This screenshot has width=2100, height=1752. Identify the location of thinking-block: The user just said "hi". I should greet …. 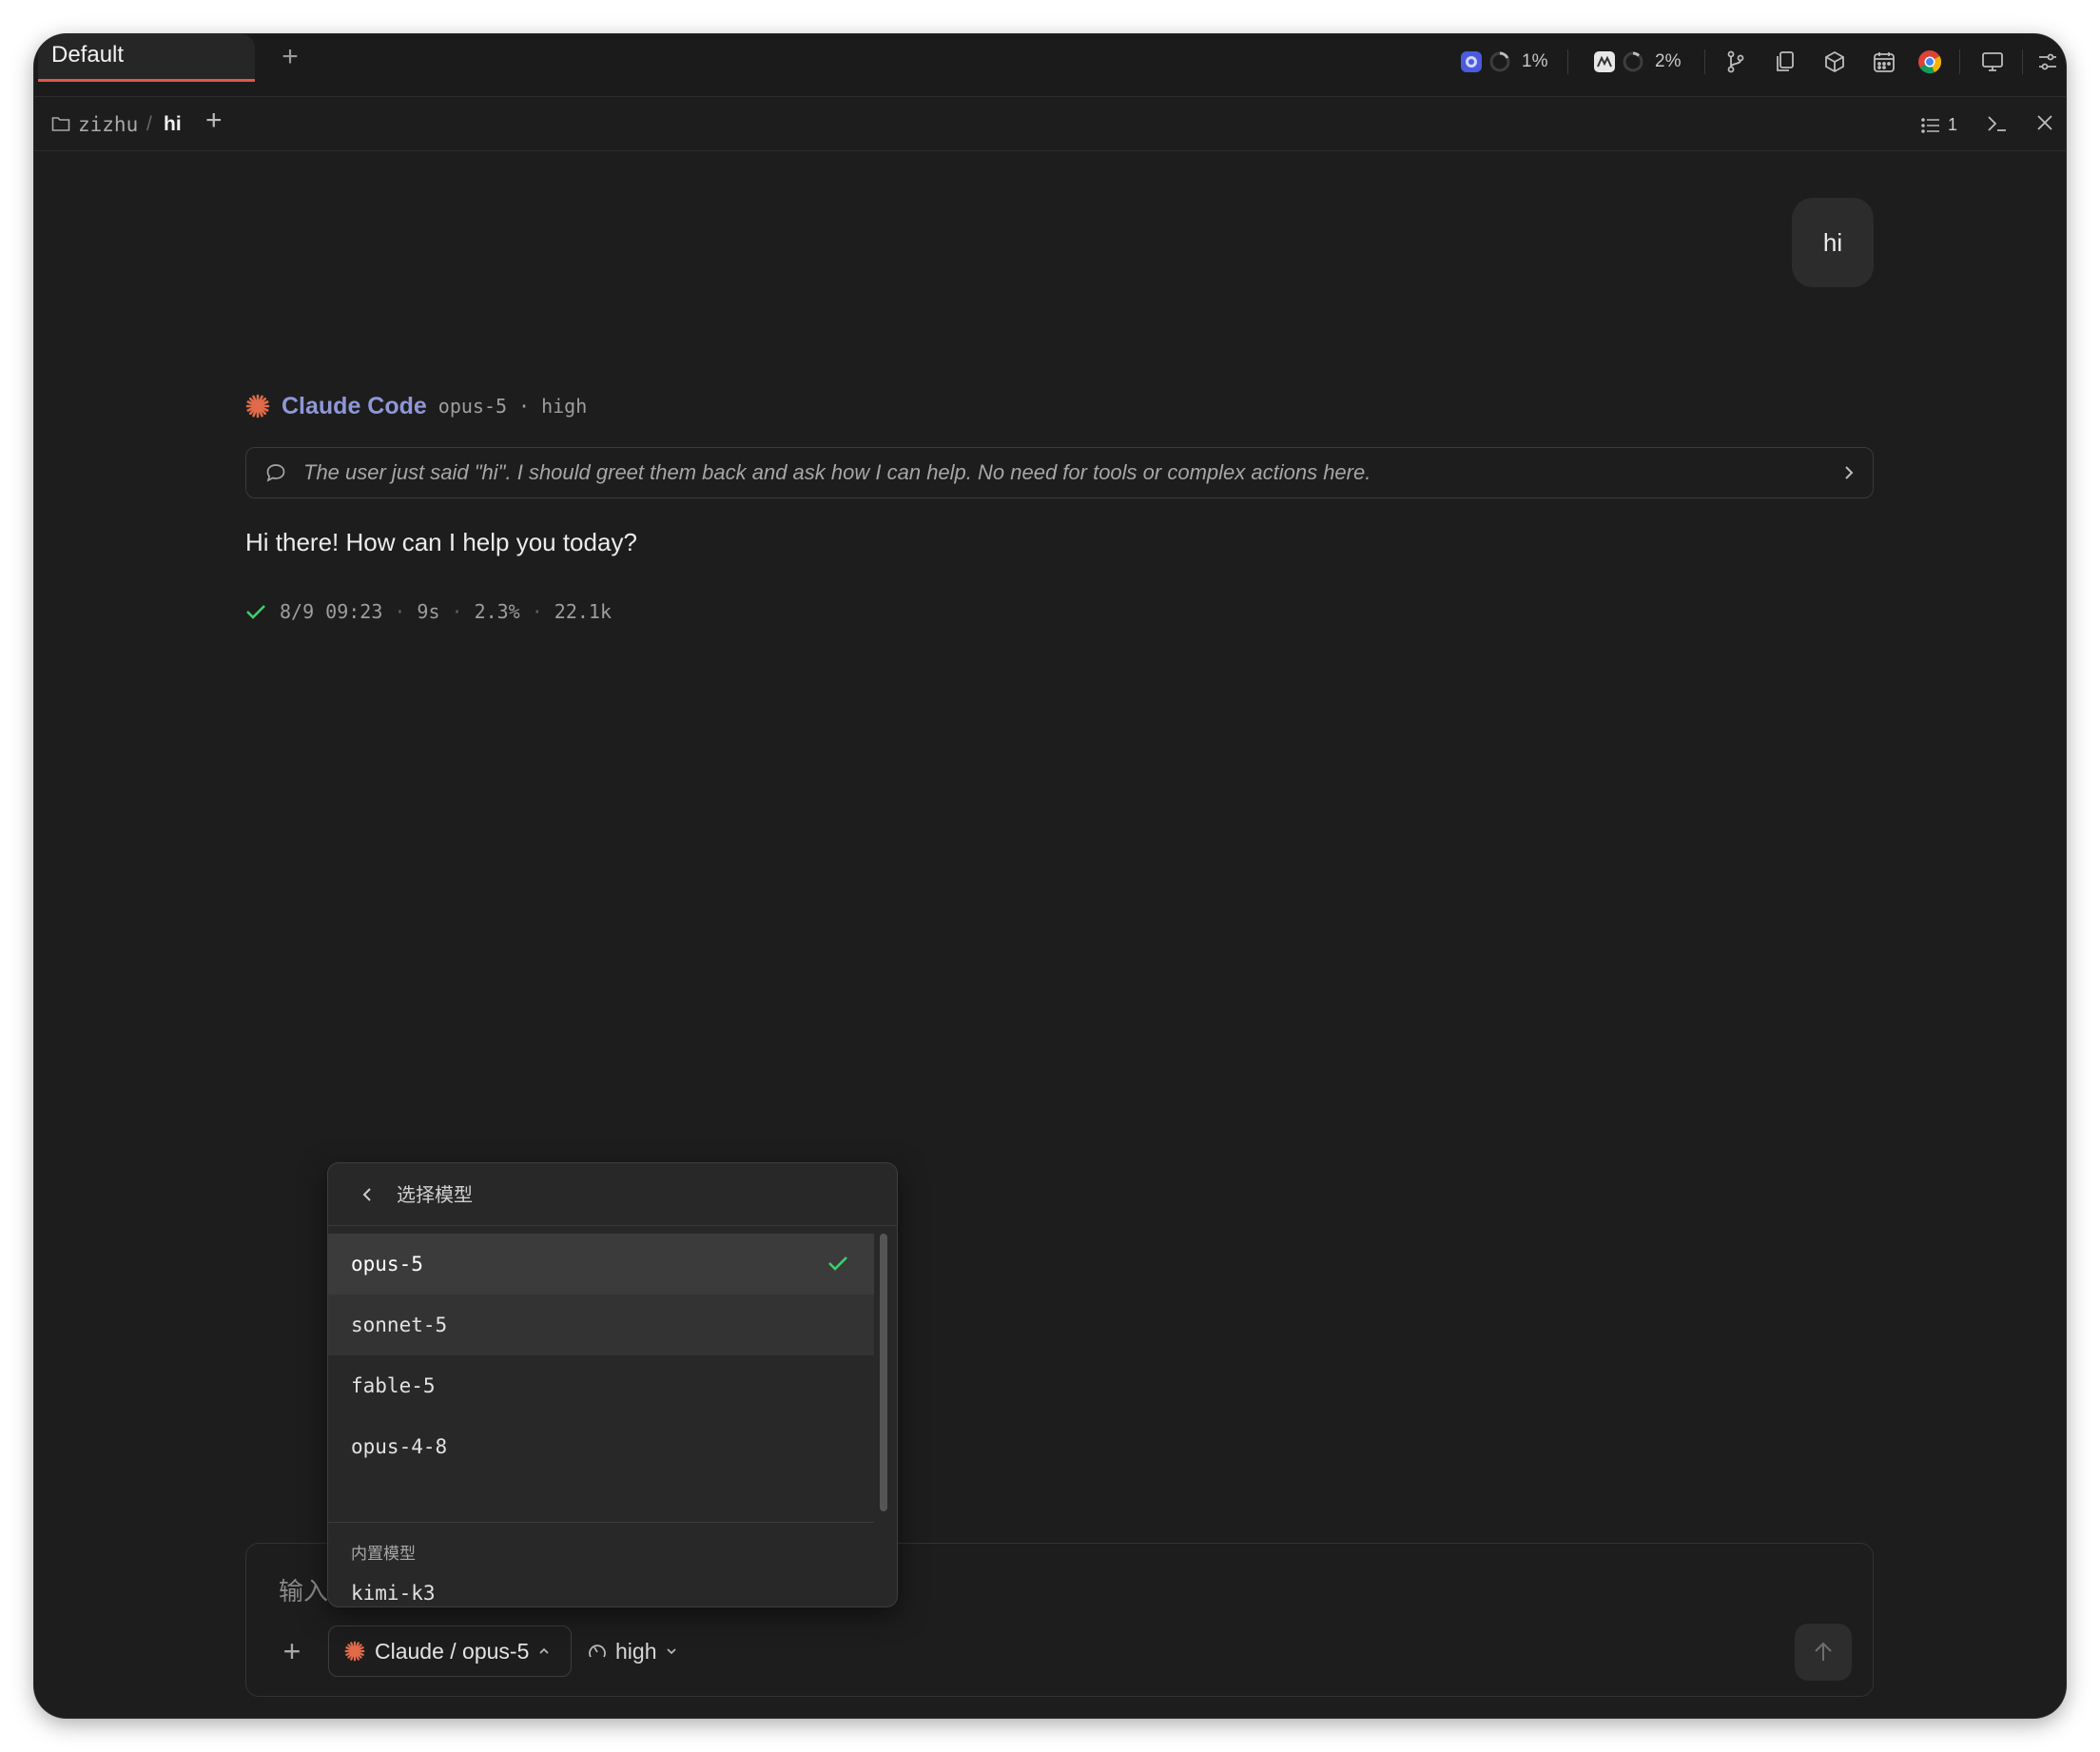
(1059, 472).